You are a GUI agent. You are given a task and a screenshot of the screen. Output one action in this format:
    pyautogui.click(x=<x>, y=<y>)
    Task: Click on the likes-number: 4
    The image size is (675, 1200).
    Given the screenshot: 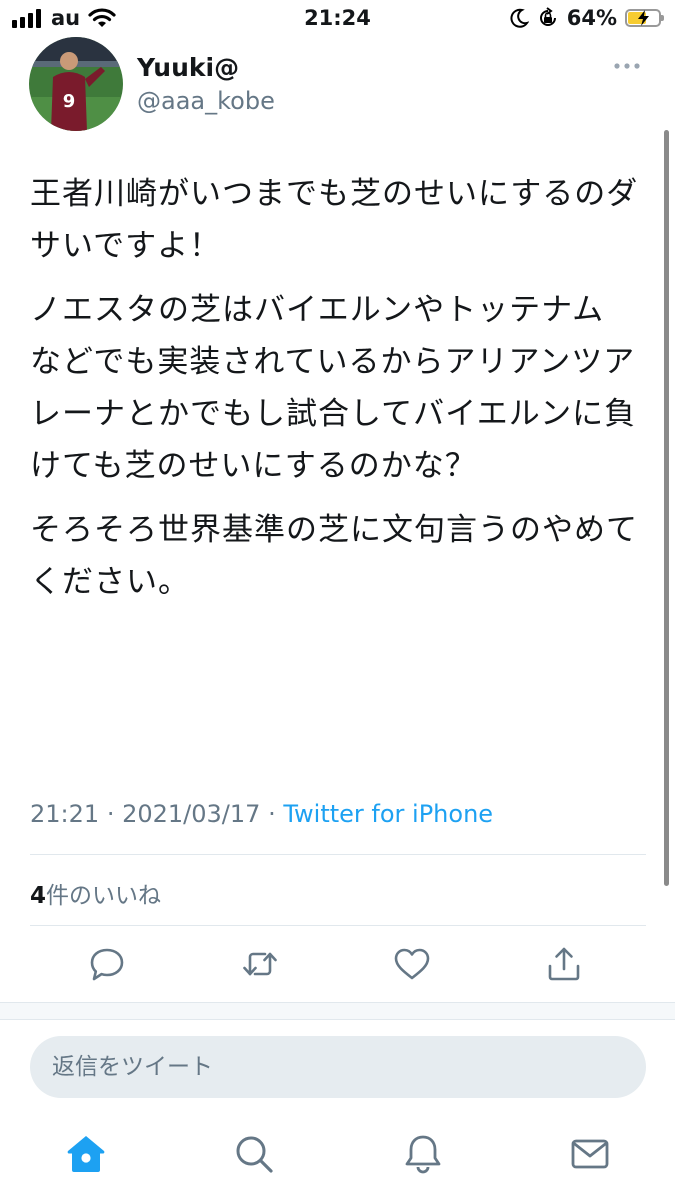 What is the action you would take?
    pyautogui.click(x=38, y=896)
    